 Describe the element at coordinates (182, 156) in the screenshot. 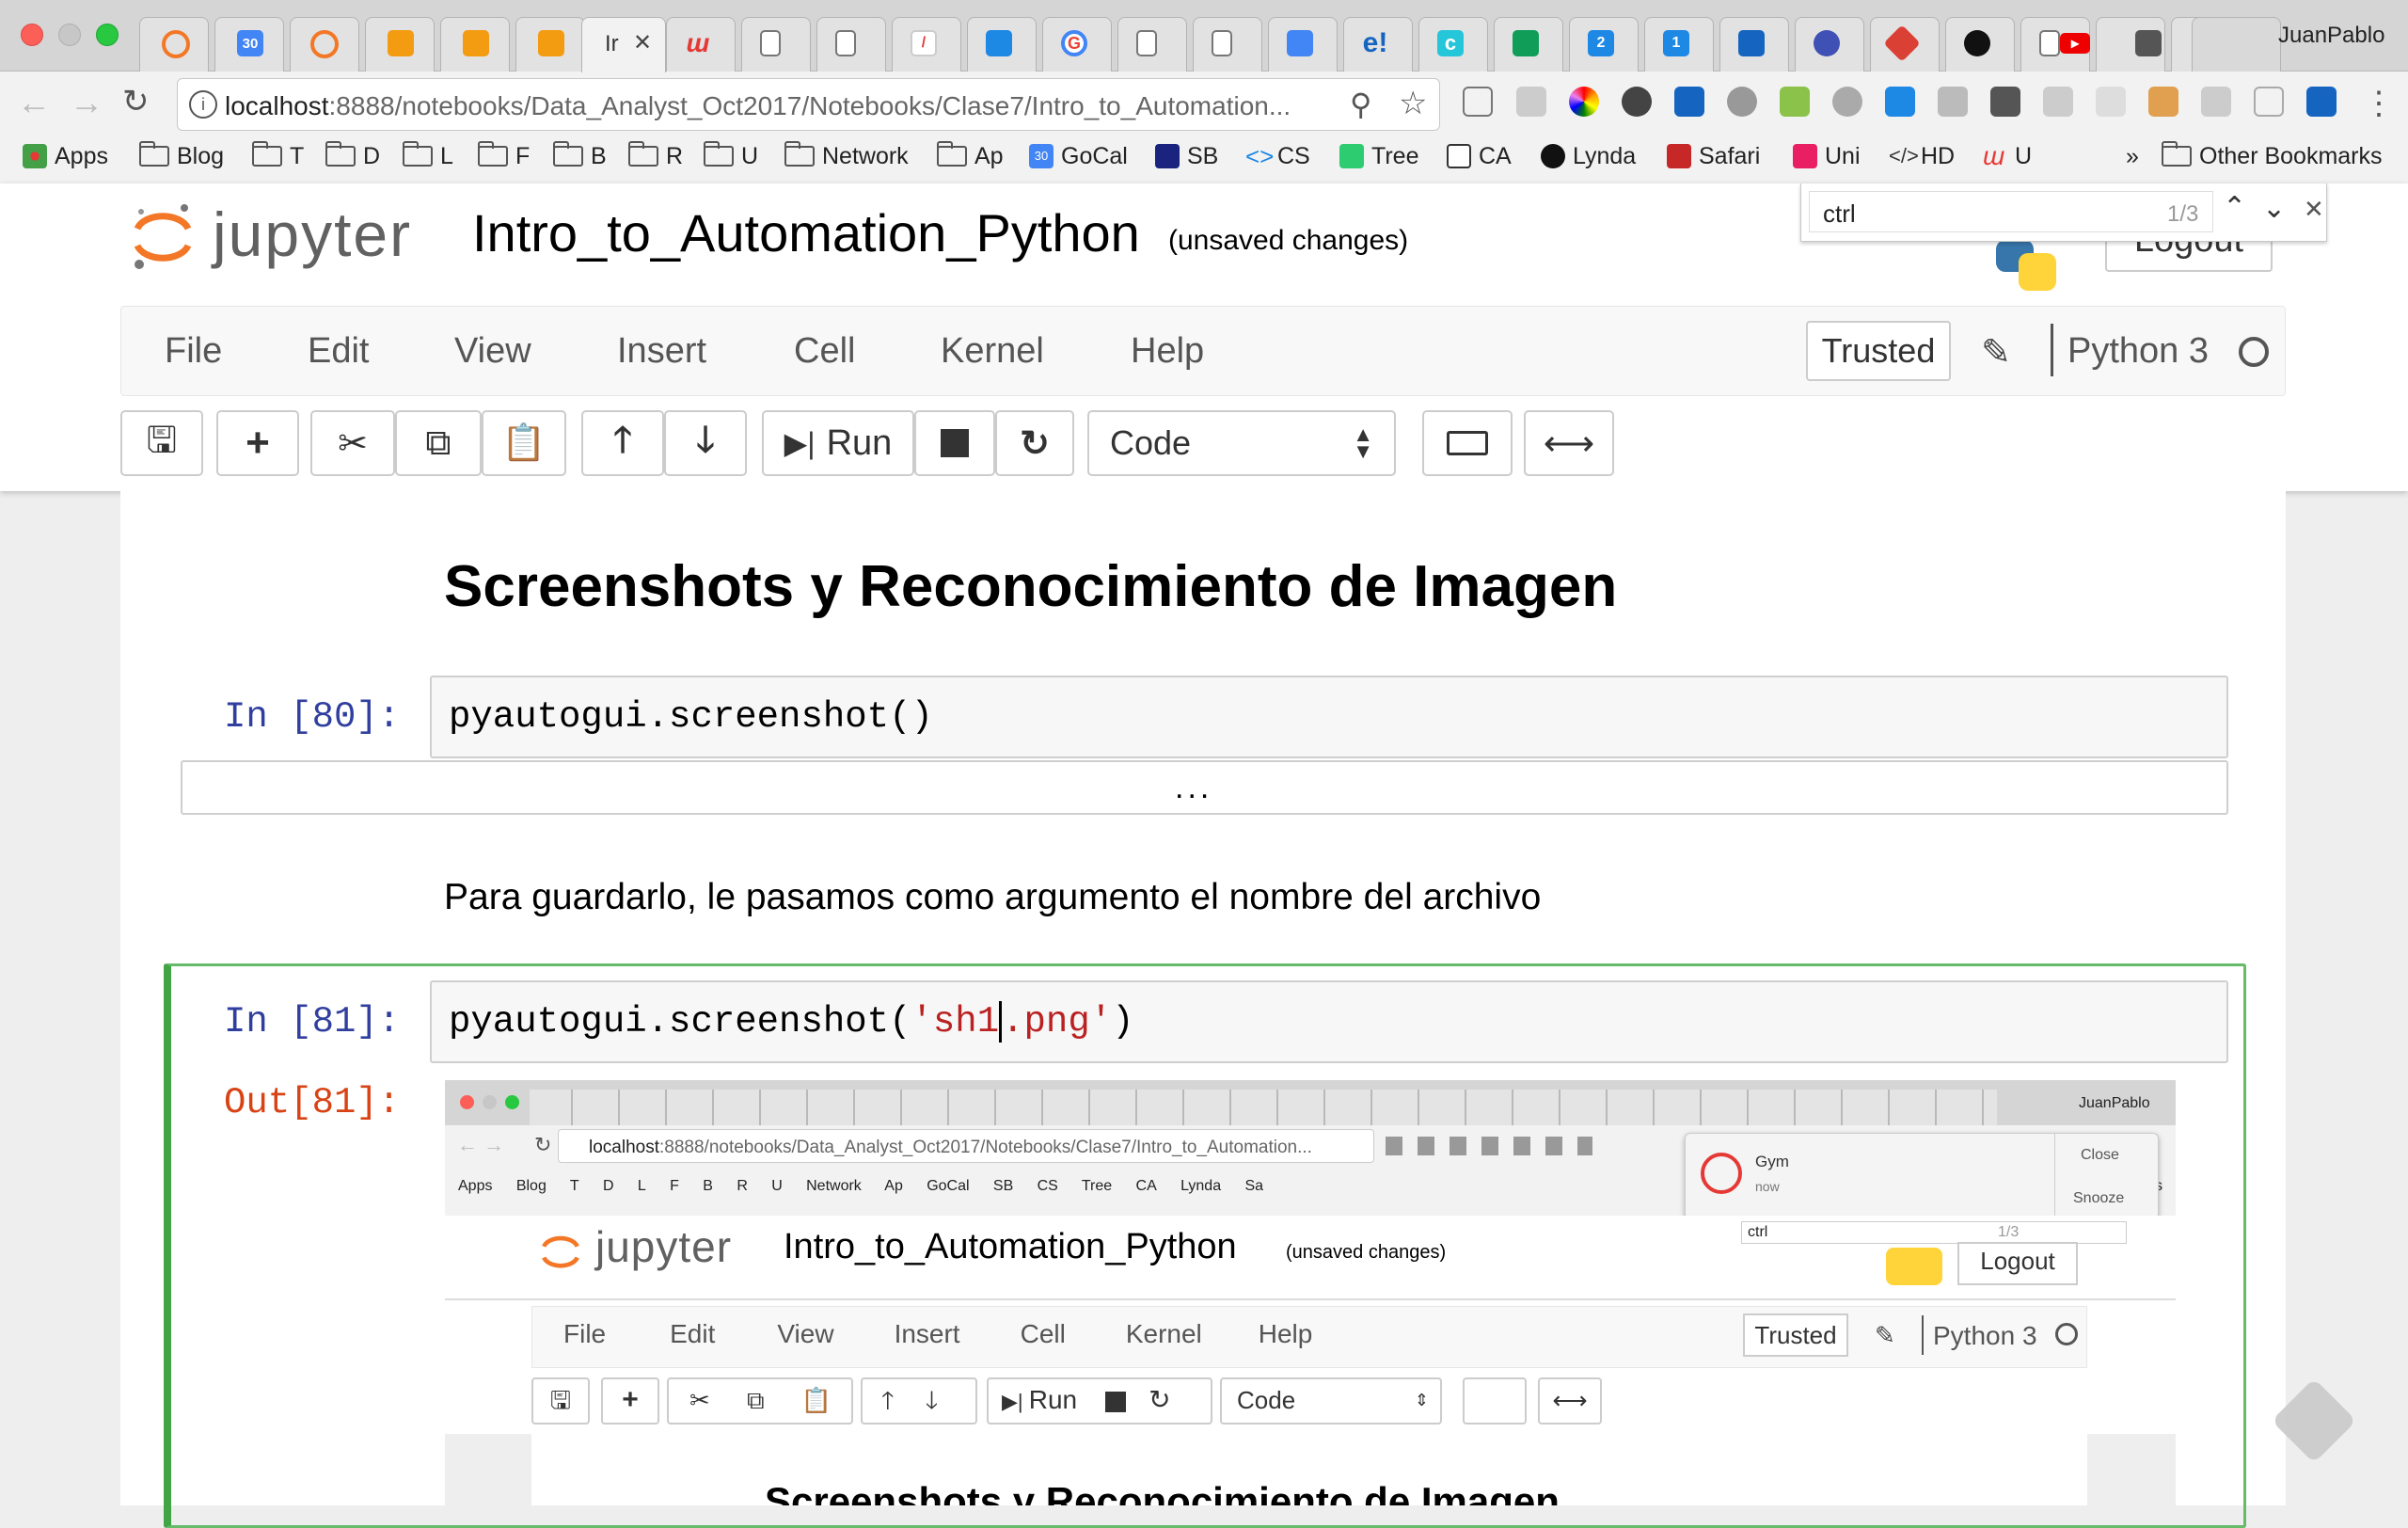

I see `bookmark-blog: Blog` at that location.